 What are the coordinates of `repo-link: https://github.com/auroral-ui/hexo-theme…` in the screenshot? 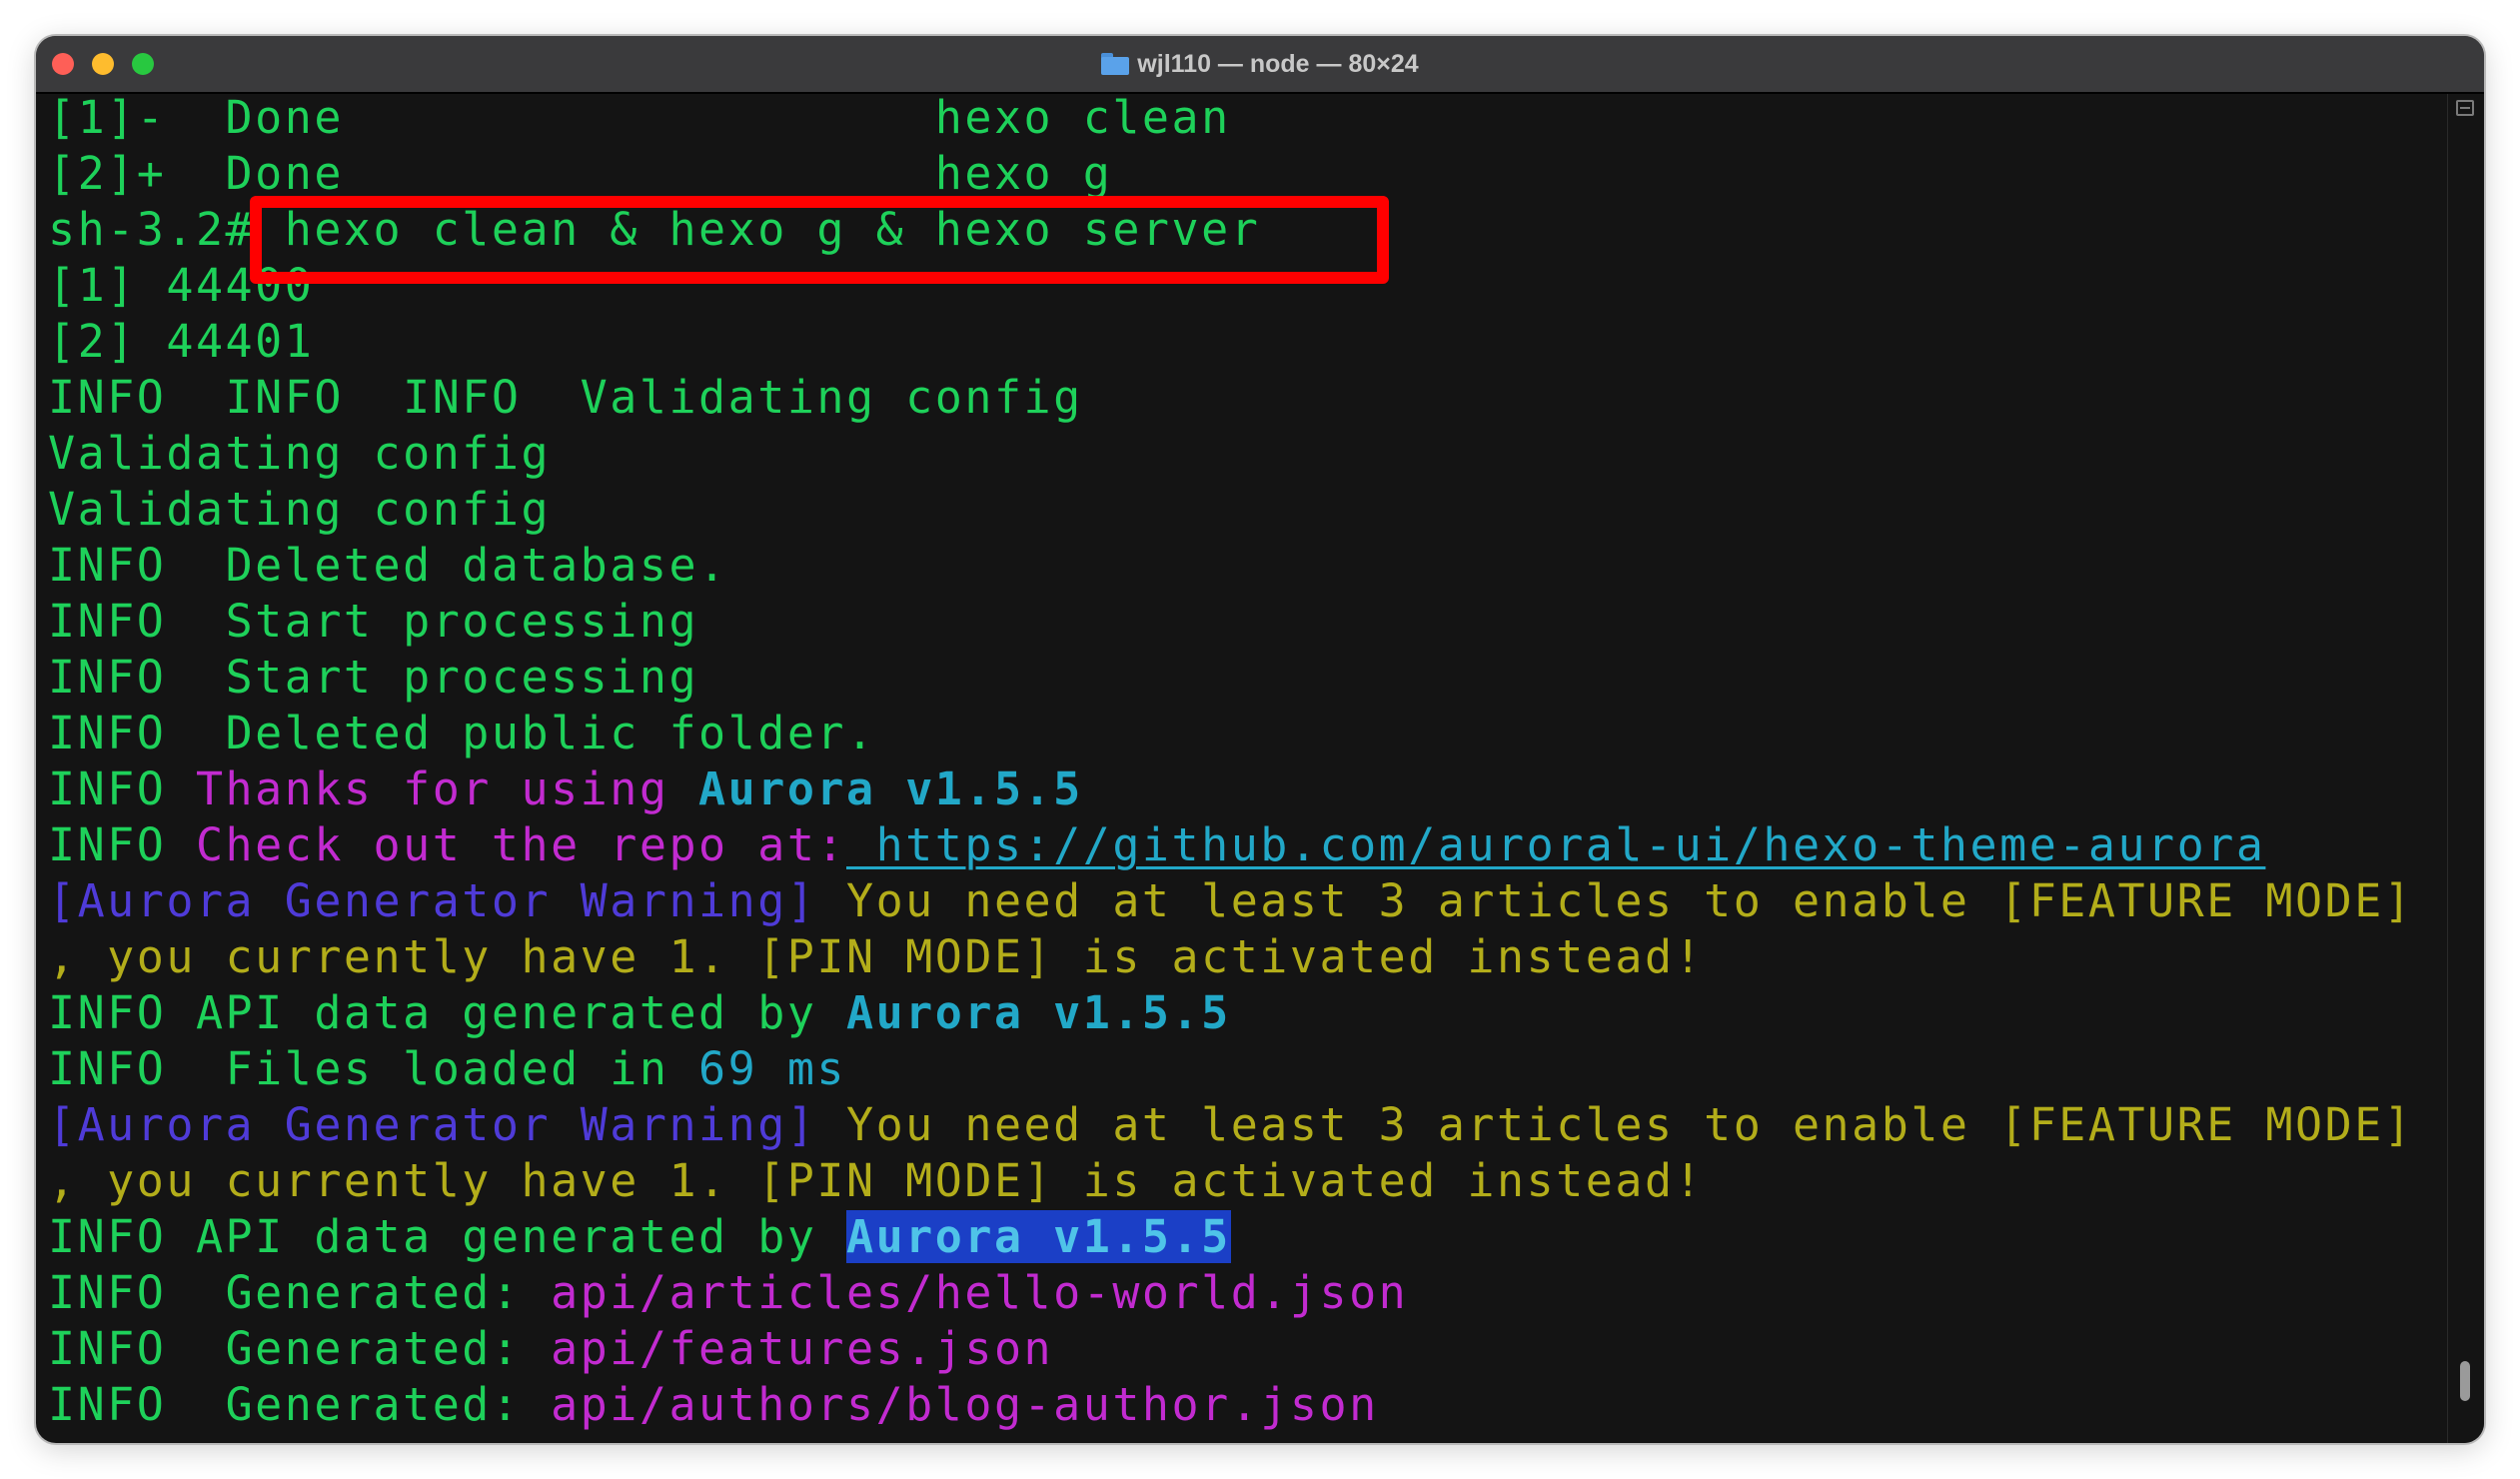 It's located at (1555, 844).